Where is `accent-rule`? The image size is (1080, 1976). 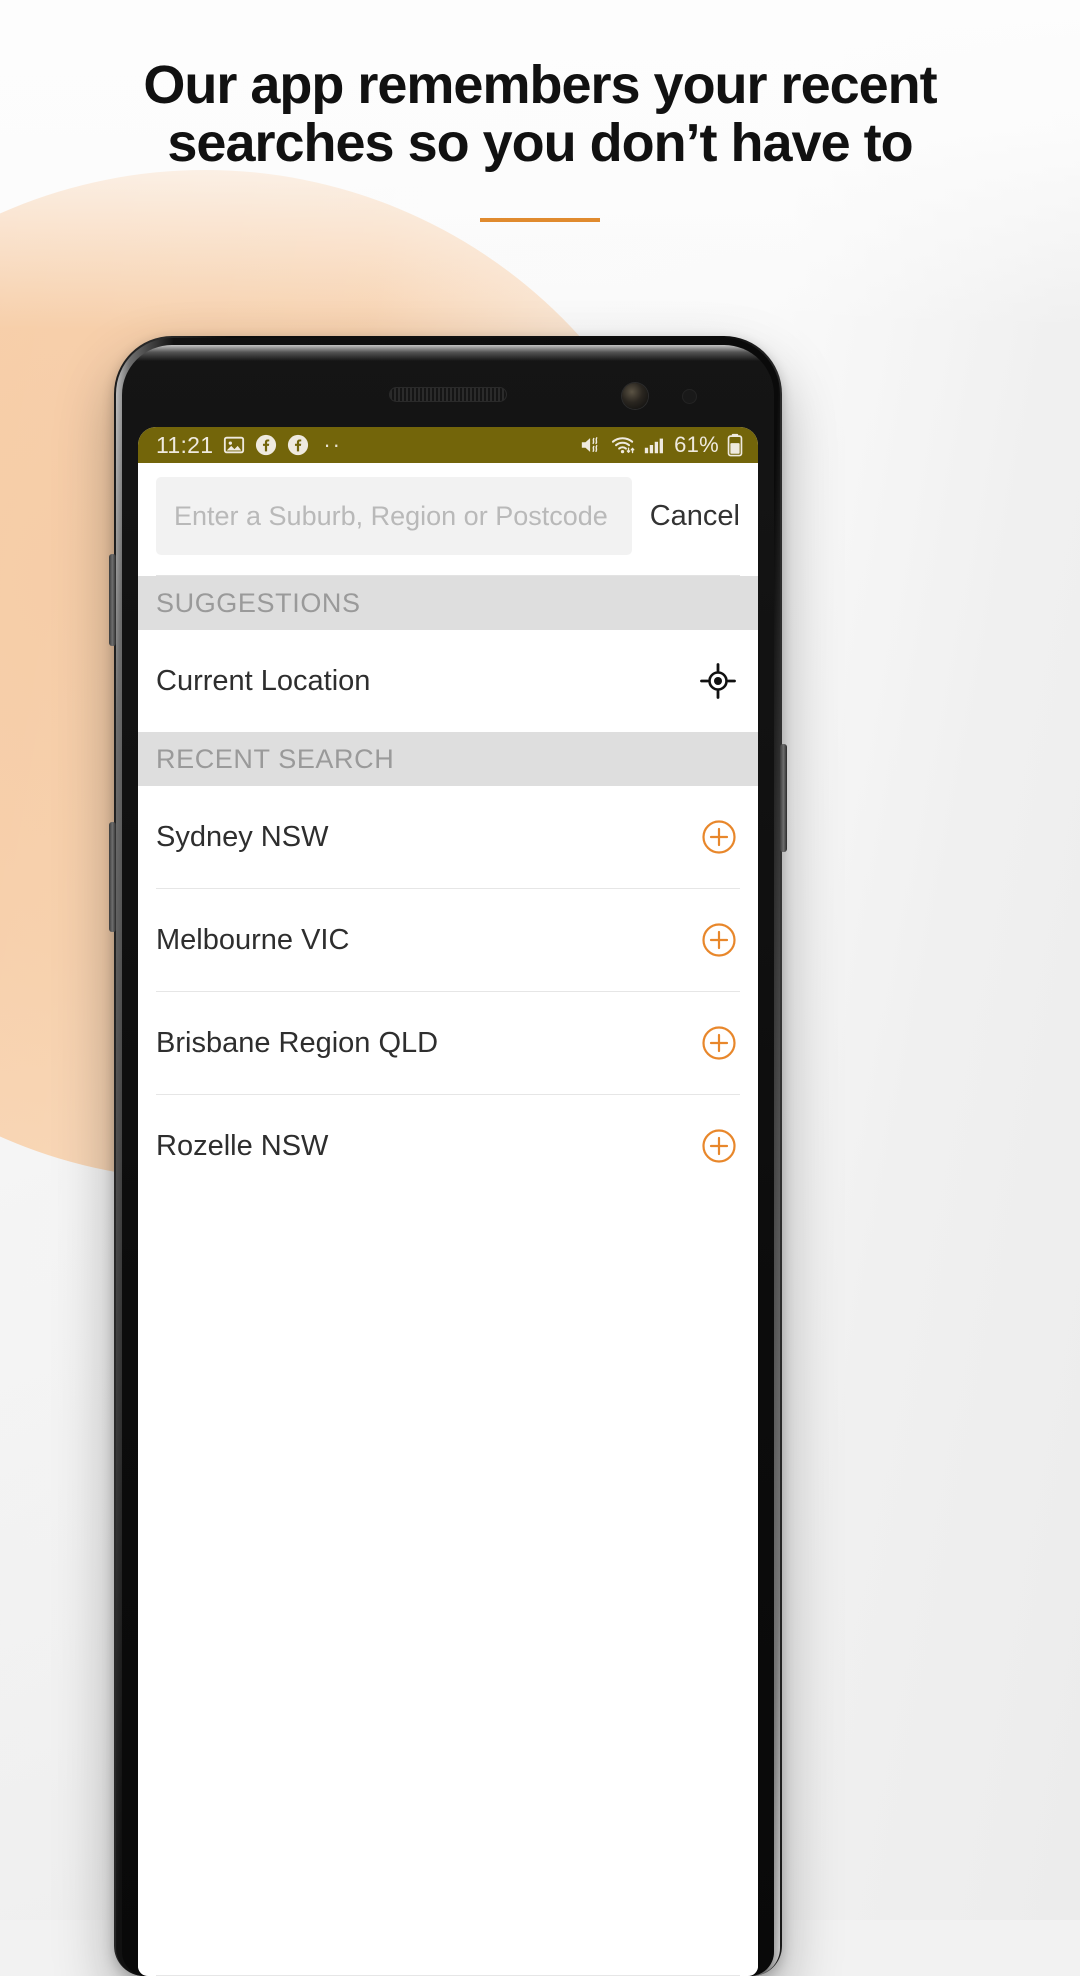
accent-rule is located at coordinates (540, 220).